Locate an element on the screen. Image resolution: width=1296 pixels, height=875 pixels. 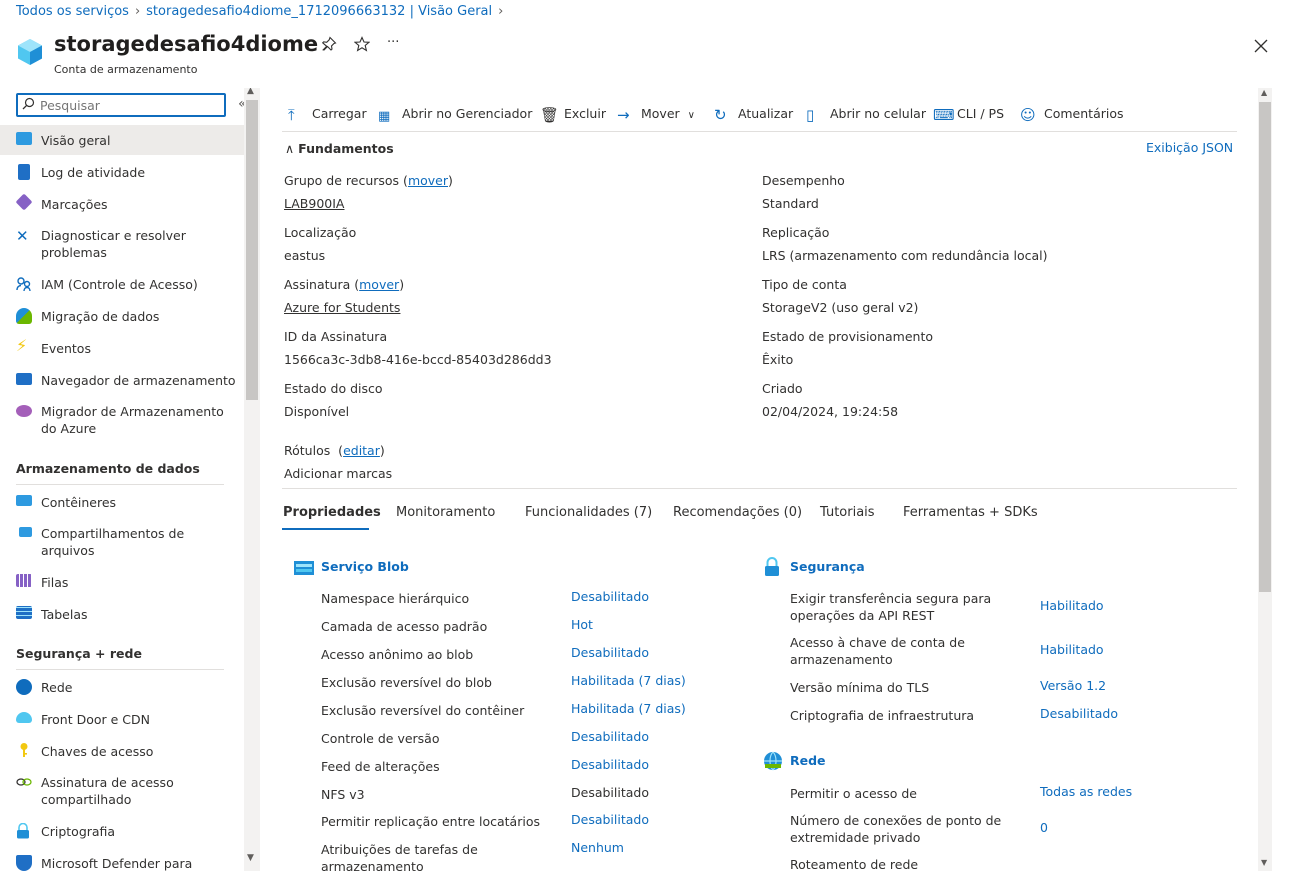
more-options-button: ··· is located at coordinates (393, 42).